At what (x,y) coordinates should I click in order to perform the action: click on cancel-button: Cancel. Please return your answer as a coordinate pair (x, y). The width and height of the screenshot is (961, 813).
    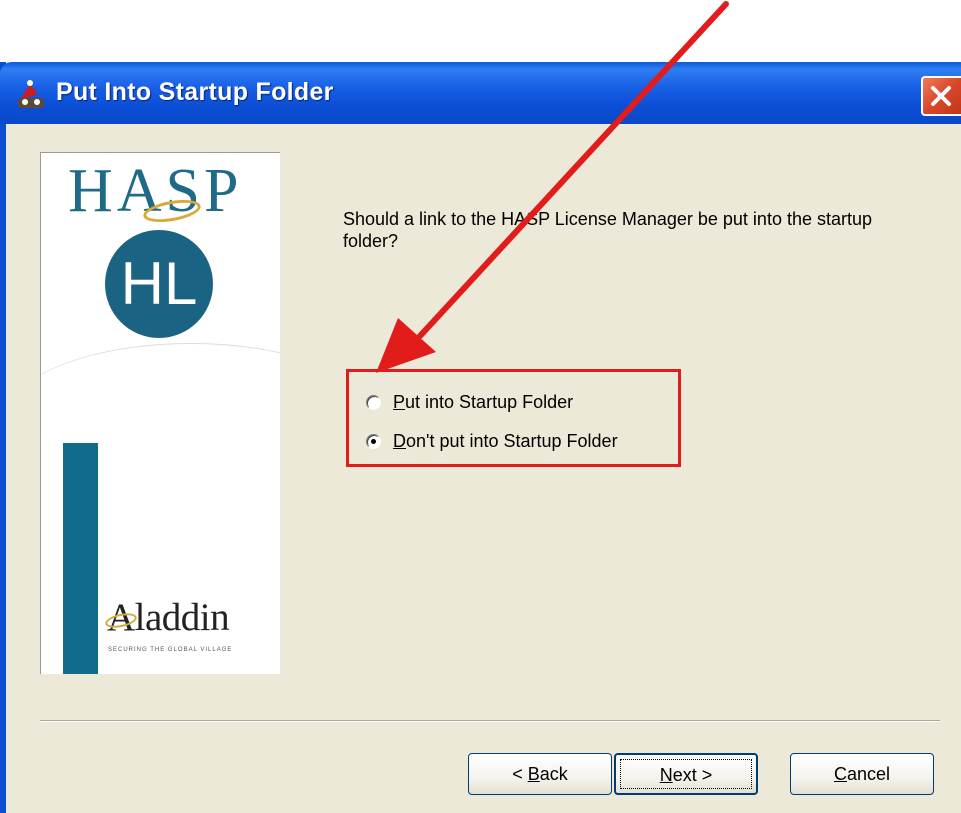
    Looking at the image, I should click on (862, 774).